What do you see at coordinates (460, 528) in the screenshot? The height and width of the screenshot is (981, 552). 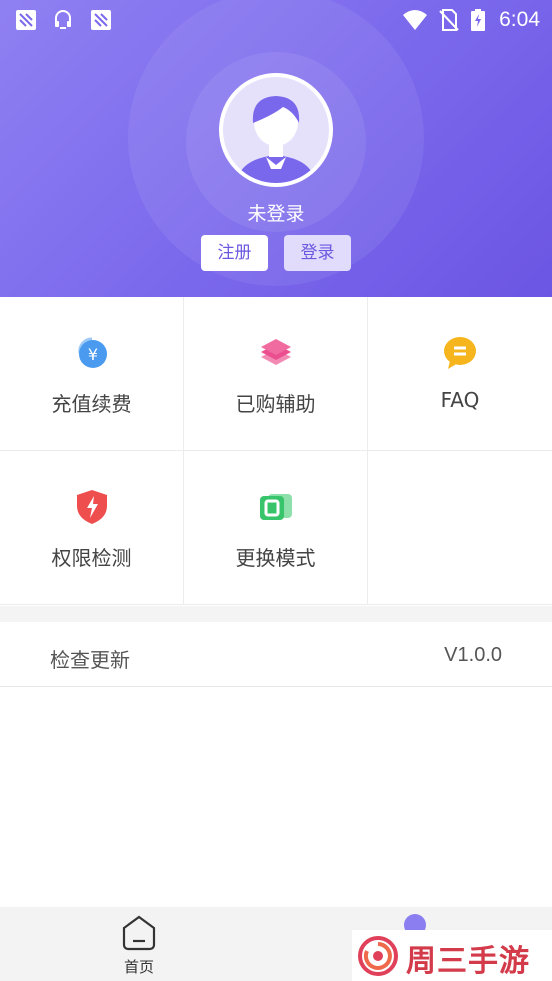 I see `menu-item-empty` at bounding box center [460, 528].